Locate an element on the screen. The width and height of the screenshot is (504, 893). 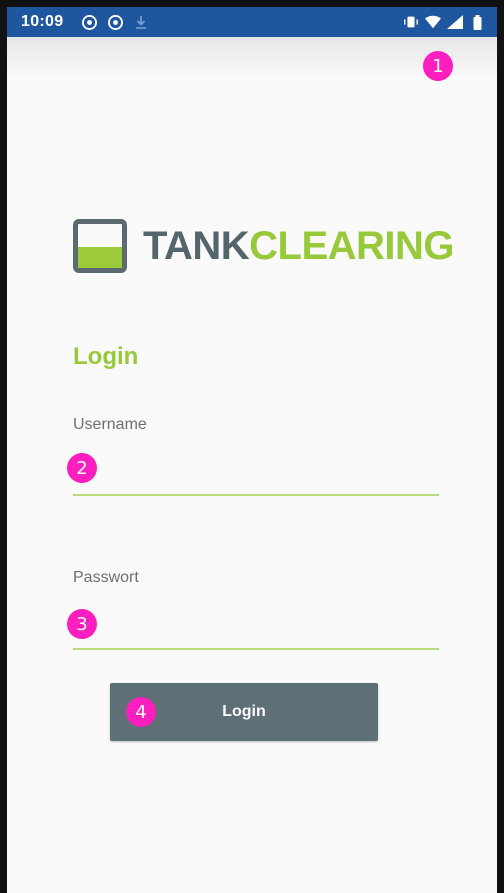
logo-text-tank: TANK is located at coordinates (196, 245).